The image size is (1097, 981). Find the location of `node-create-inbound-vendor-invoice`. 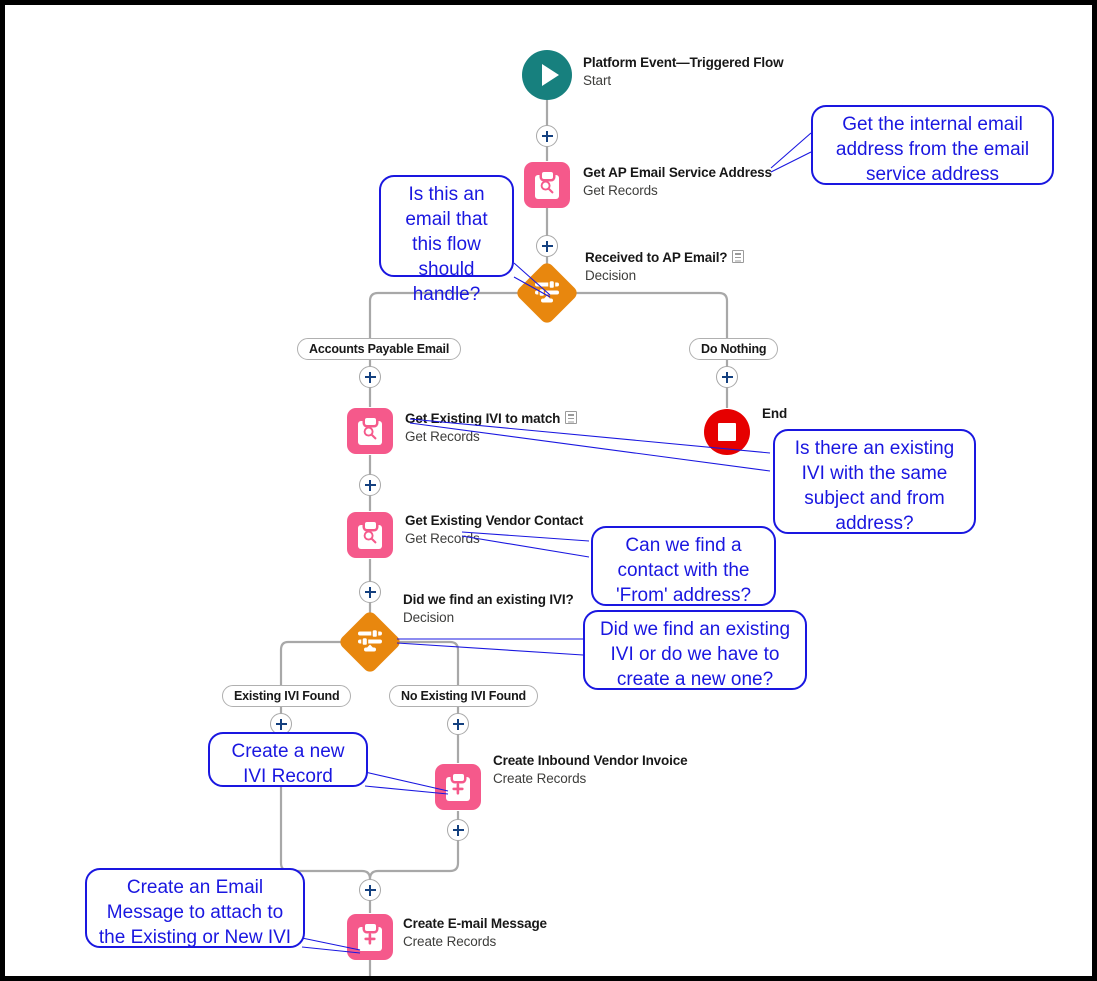

node-create-inbound-vendor-invoice is located at coordinates (458, 787).